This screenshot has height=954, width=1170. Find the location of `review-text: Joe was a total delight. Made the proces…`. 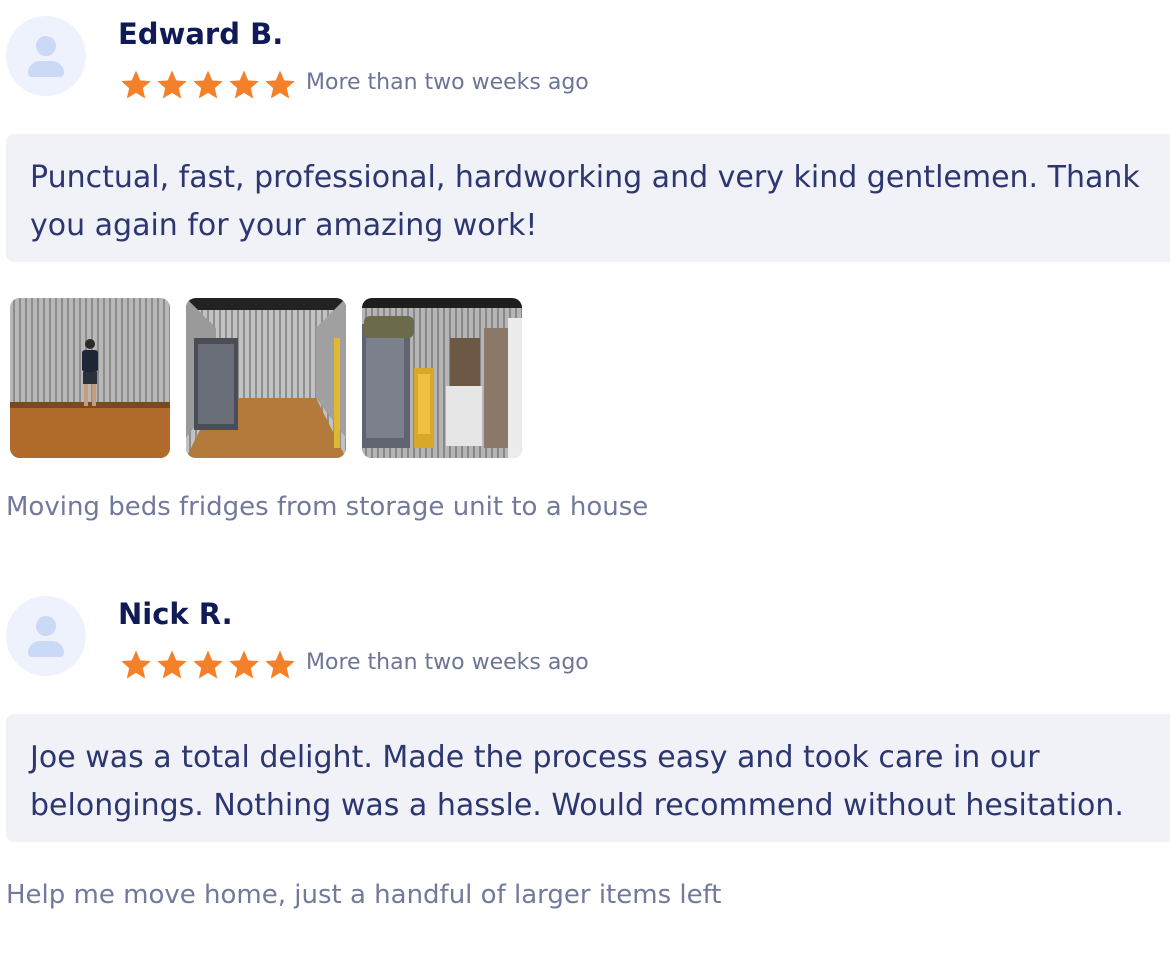

review-text: Joe was a total delight. Made the proces… is located at coordinates (588, 778).